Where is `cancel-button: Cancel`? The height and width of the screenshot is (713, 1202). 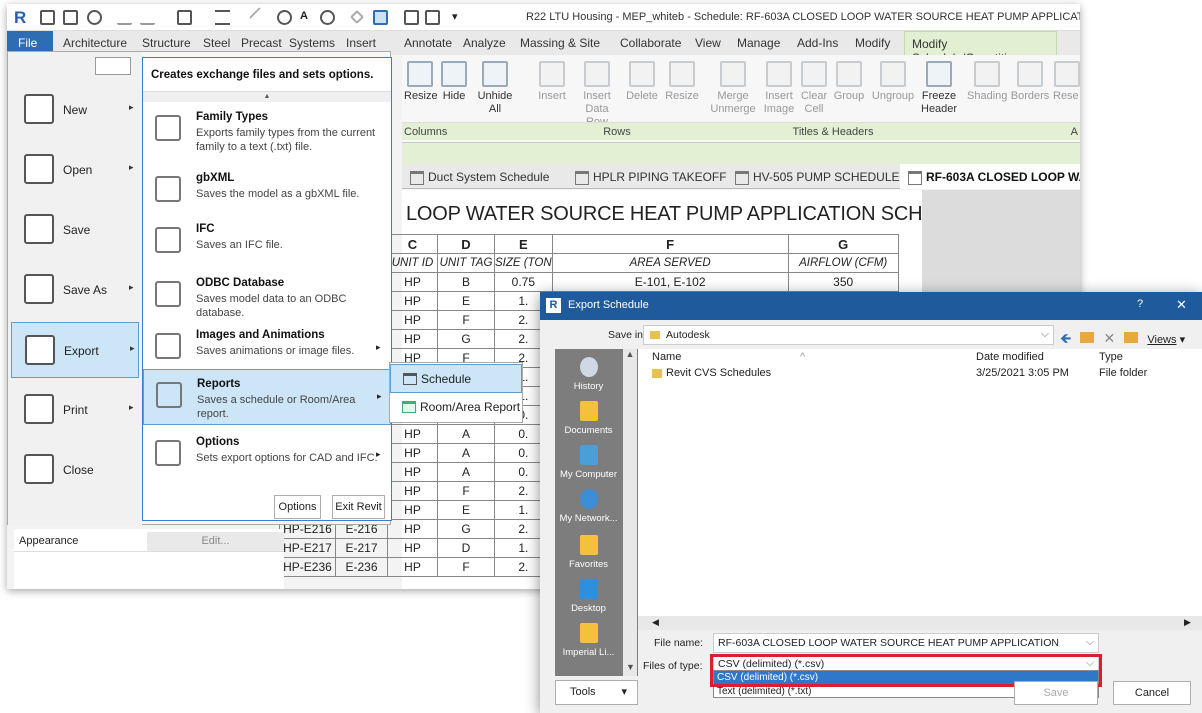
cancel-button: Cancel is located at coordinates (1152, 693).